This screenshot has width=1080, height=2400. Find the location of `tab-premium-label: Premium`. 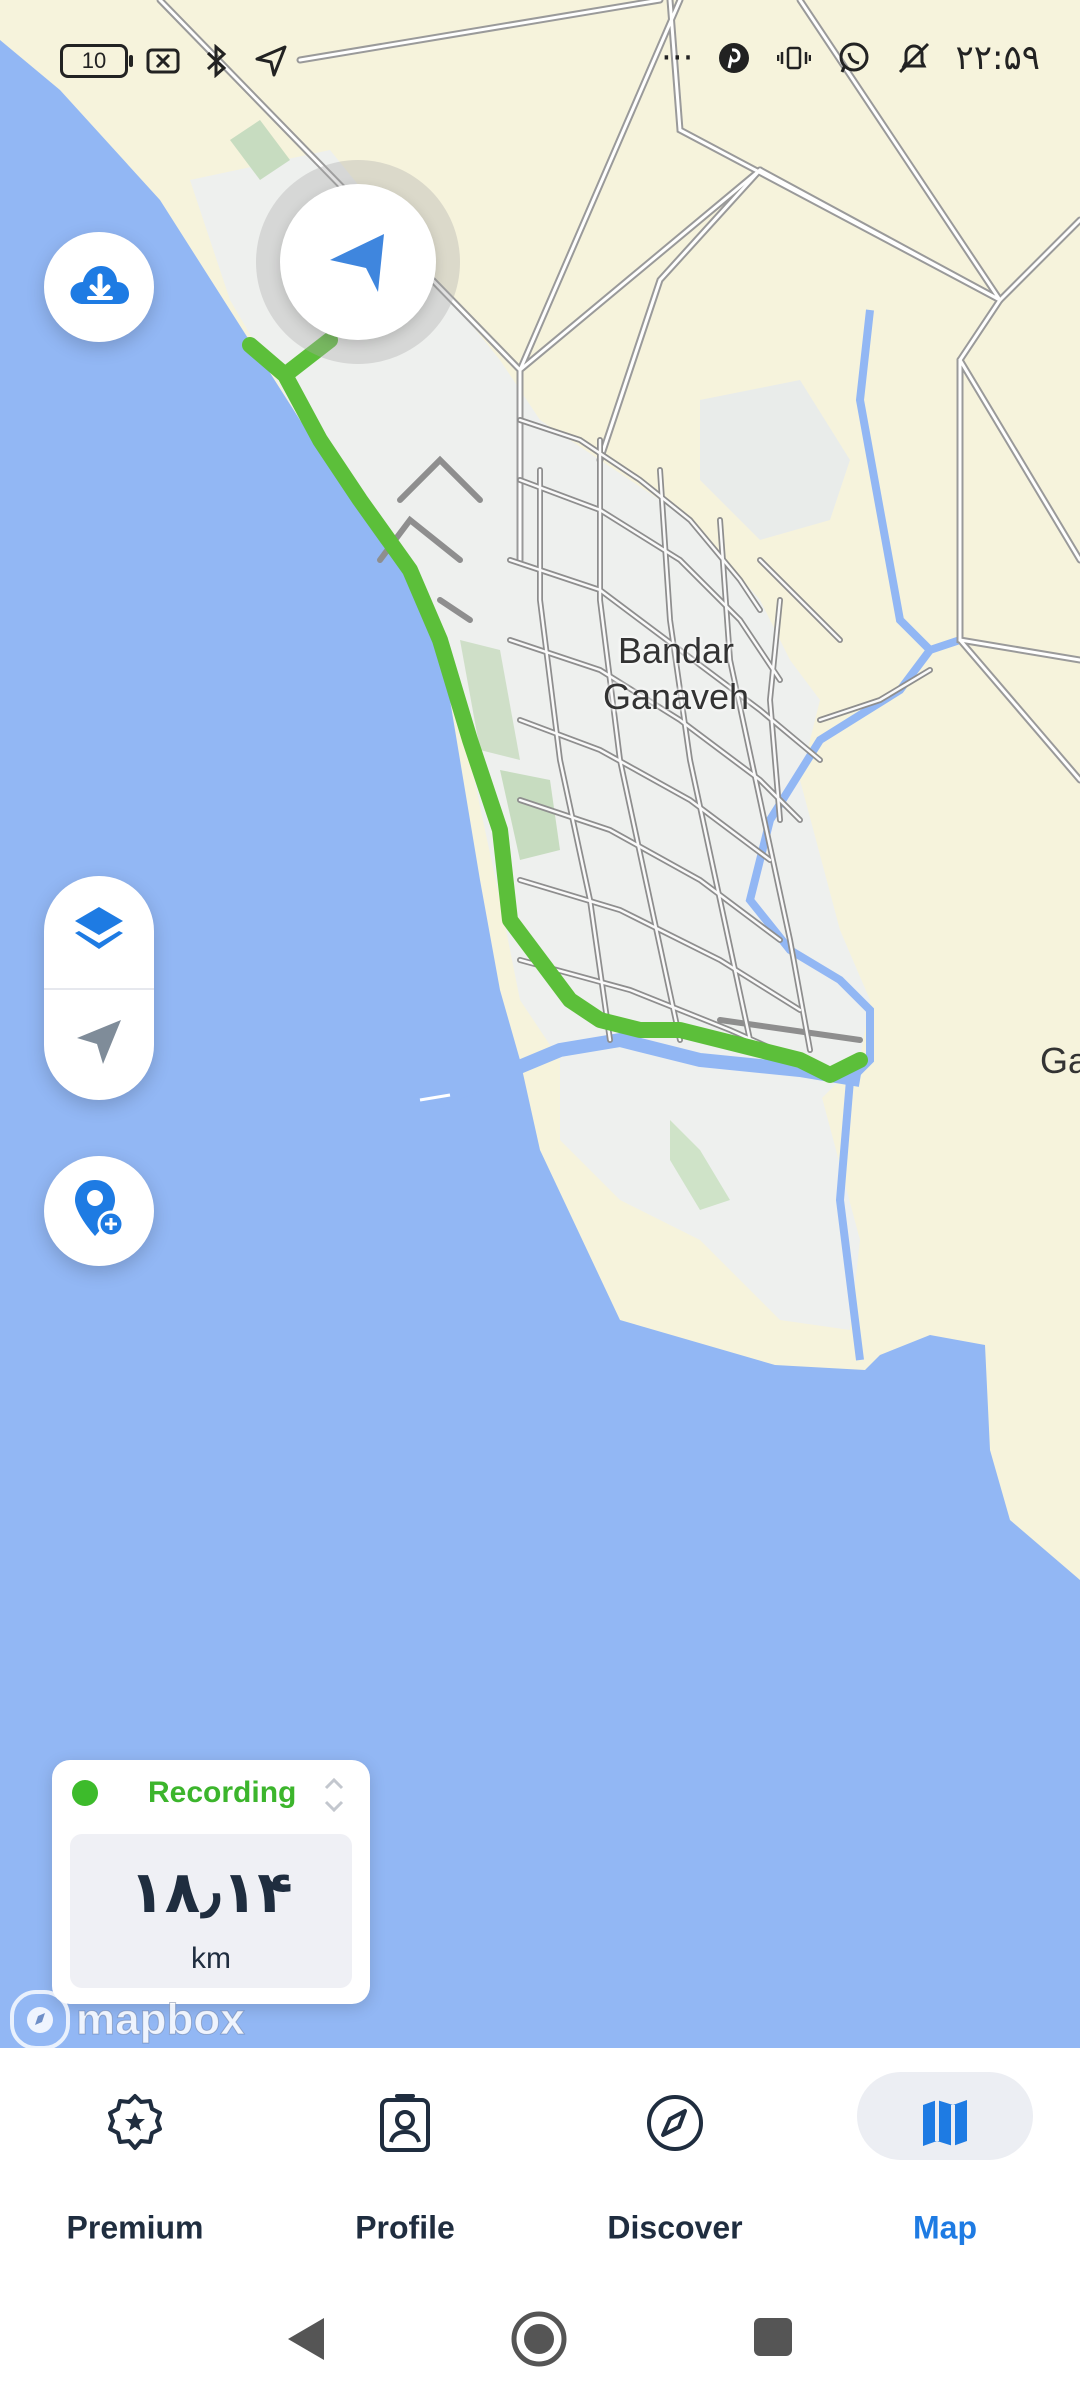

tab-premium-label: Premium is located at coordinates (135, 2227).